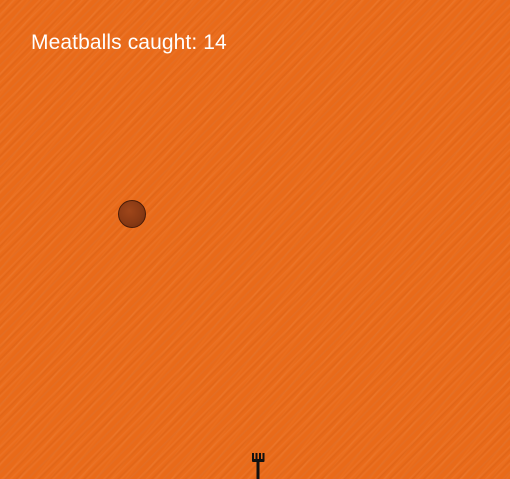  I want to click on falling-meatball, so click(132, 214).